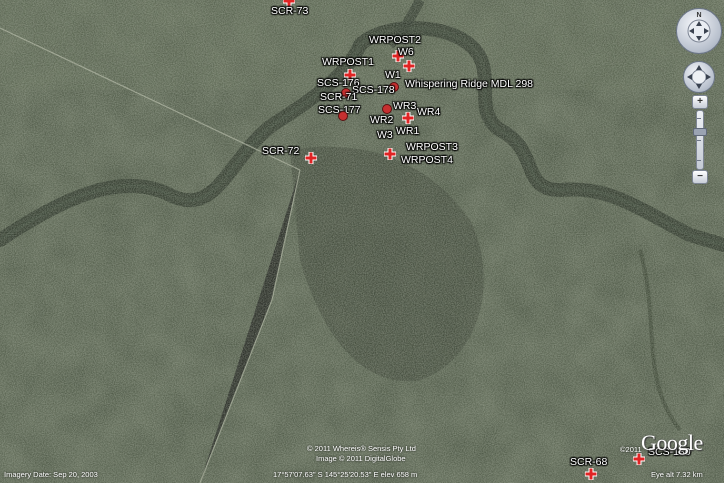 This screenshot has width=724, height=483. What do you see at coordinates (348, 62) in the screenshot?
I see `label-wrpost1: WRPOST1` at bounding box center [348, 62].